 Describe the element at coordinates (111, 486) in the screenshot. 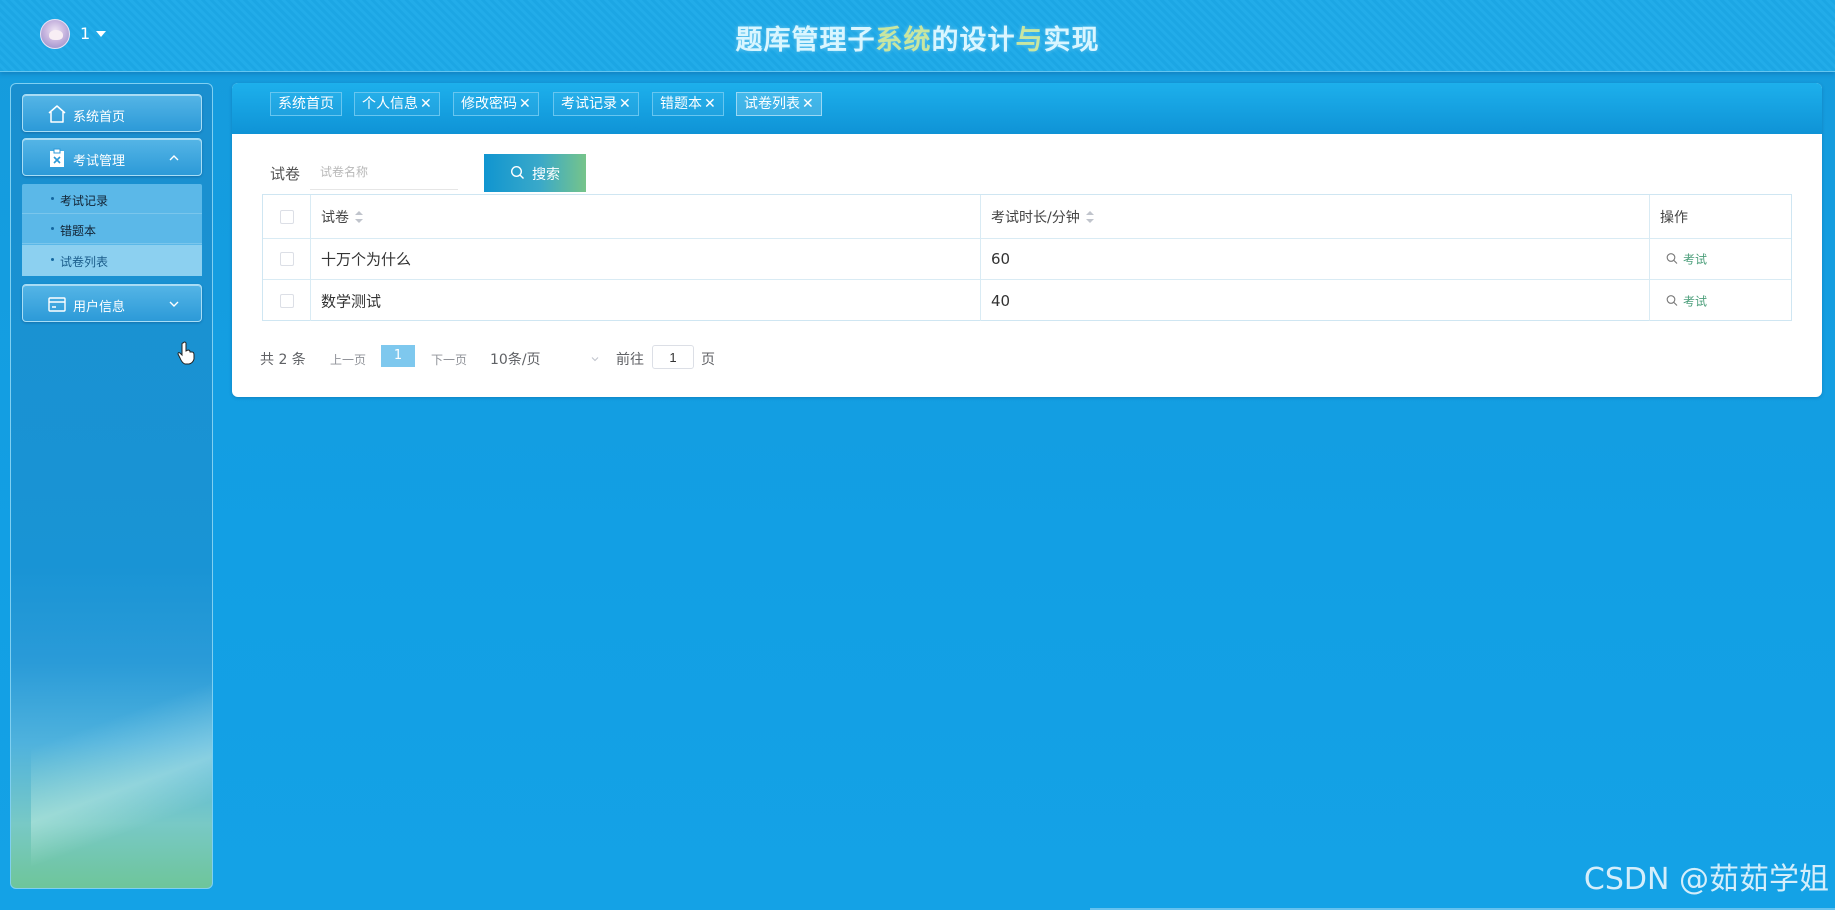

I see `sidebar: 系统首页 考试管理 考试记录 错题本 试卷列表 用户信息` at that location.